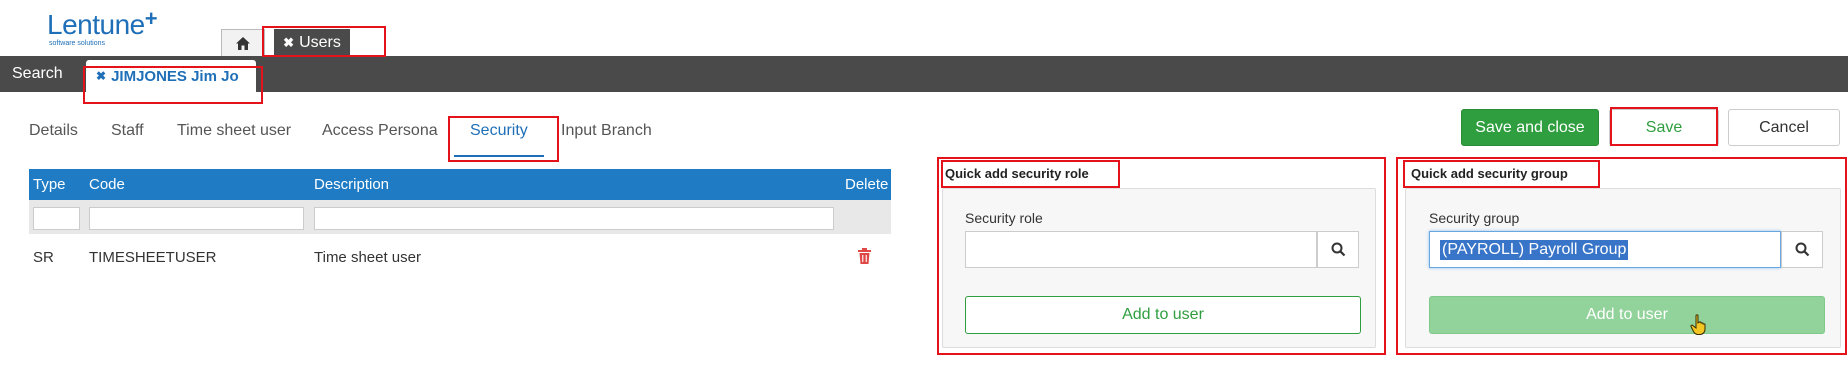 The width and height of the screenshot is (1848, 371). What do you see at coordinates (49, 184) in the screenshot?
I see `col-type: Type` at bounding box center [49, 184].